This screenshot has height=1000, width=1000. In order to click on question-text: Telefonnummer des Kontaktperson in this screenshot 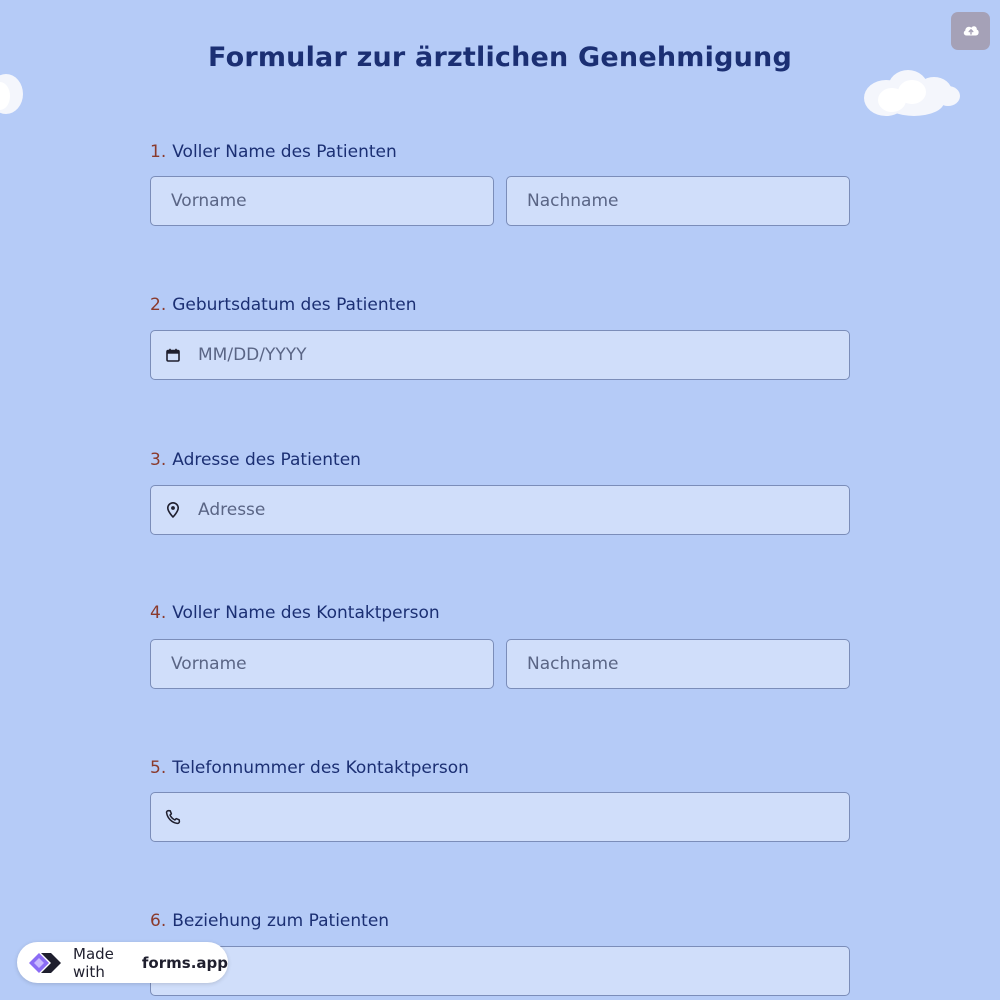, I will do `click(320, 768)`.